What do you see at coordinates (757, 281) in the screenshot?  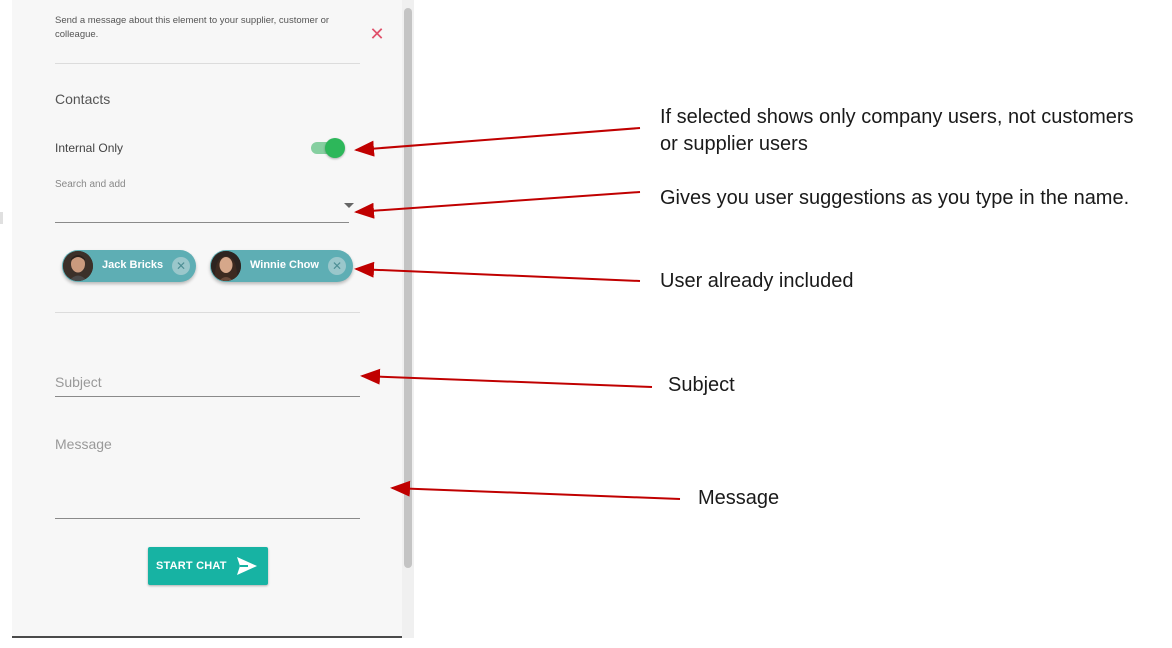 I see `annotation-chips: User already included` at bounding box center [757, 281].